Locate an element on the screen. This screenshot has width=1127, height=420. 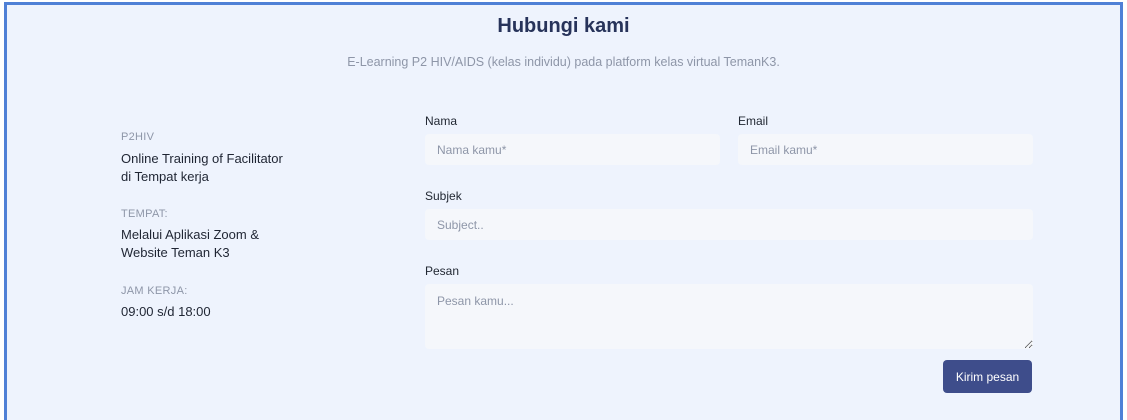
place-line-1: Melalui Aplikasi Zoom & is located at coordinates (190, 234).